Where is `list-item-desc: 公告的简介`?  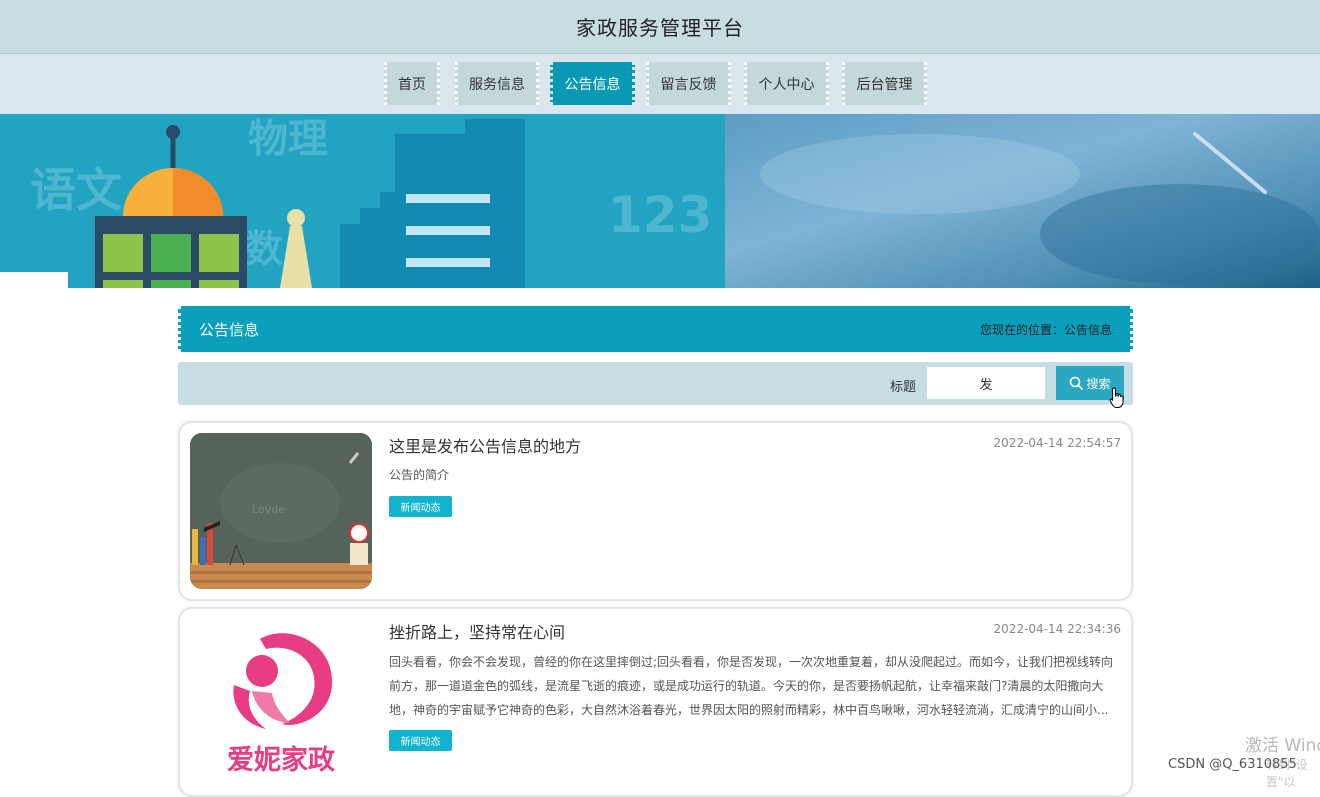
list-item-desc: 公告的简介 is located at coordinates (419, 475).